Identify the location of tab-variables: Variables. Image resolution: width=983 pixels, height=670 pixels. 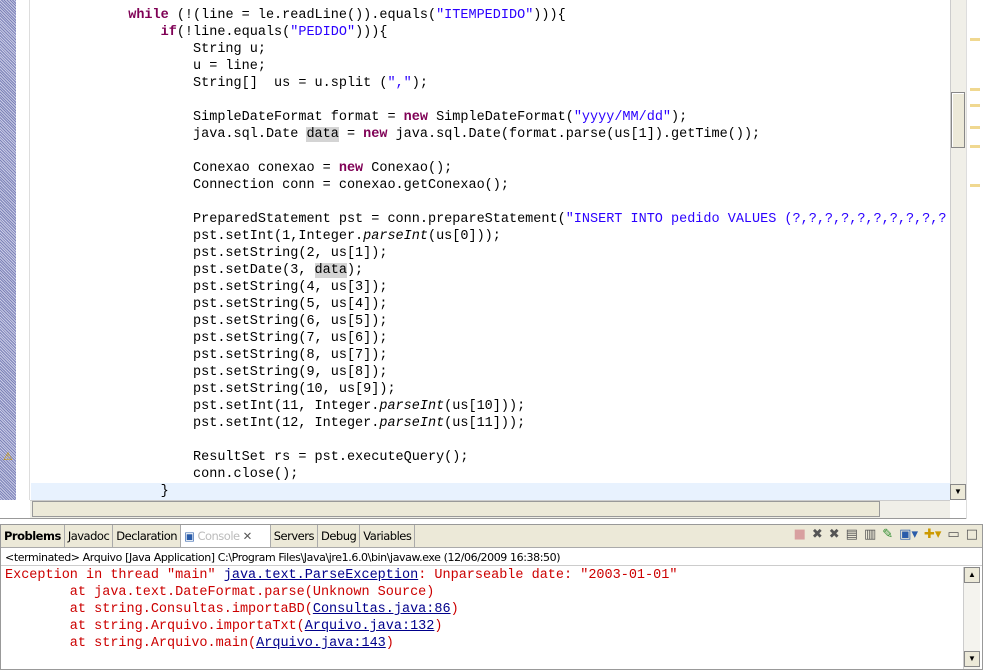
(388, 536).